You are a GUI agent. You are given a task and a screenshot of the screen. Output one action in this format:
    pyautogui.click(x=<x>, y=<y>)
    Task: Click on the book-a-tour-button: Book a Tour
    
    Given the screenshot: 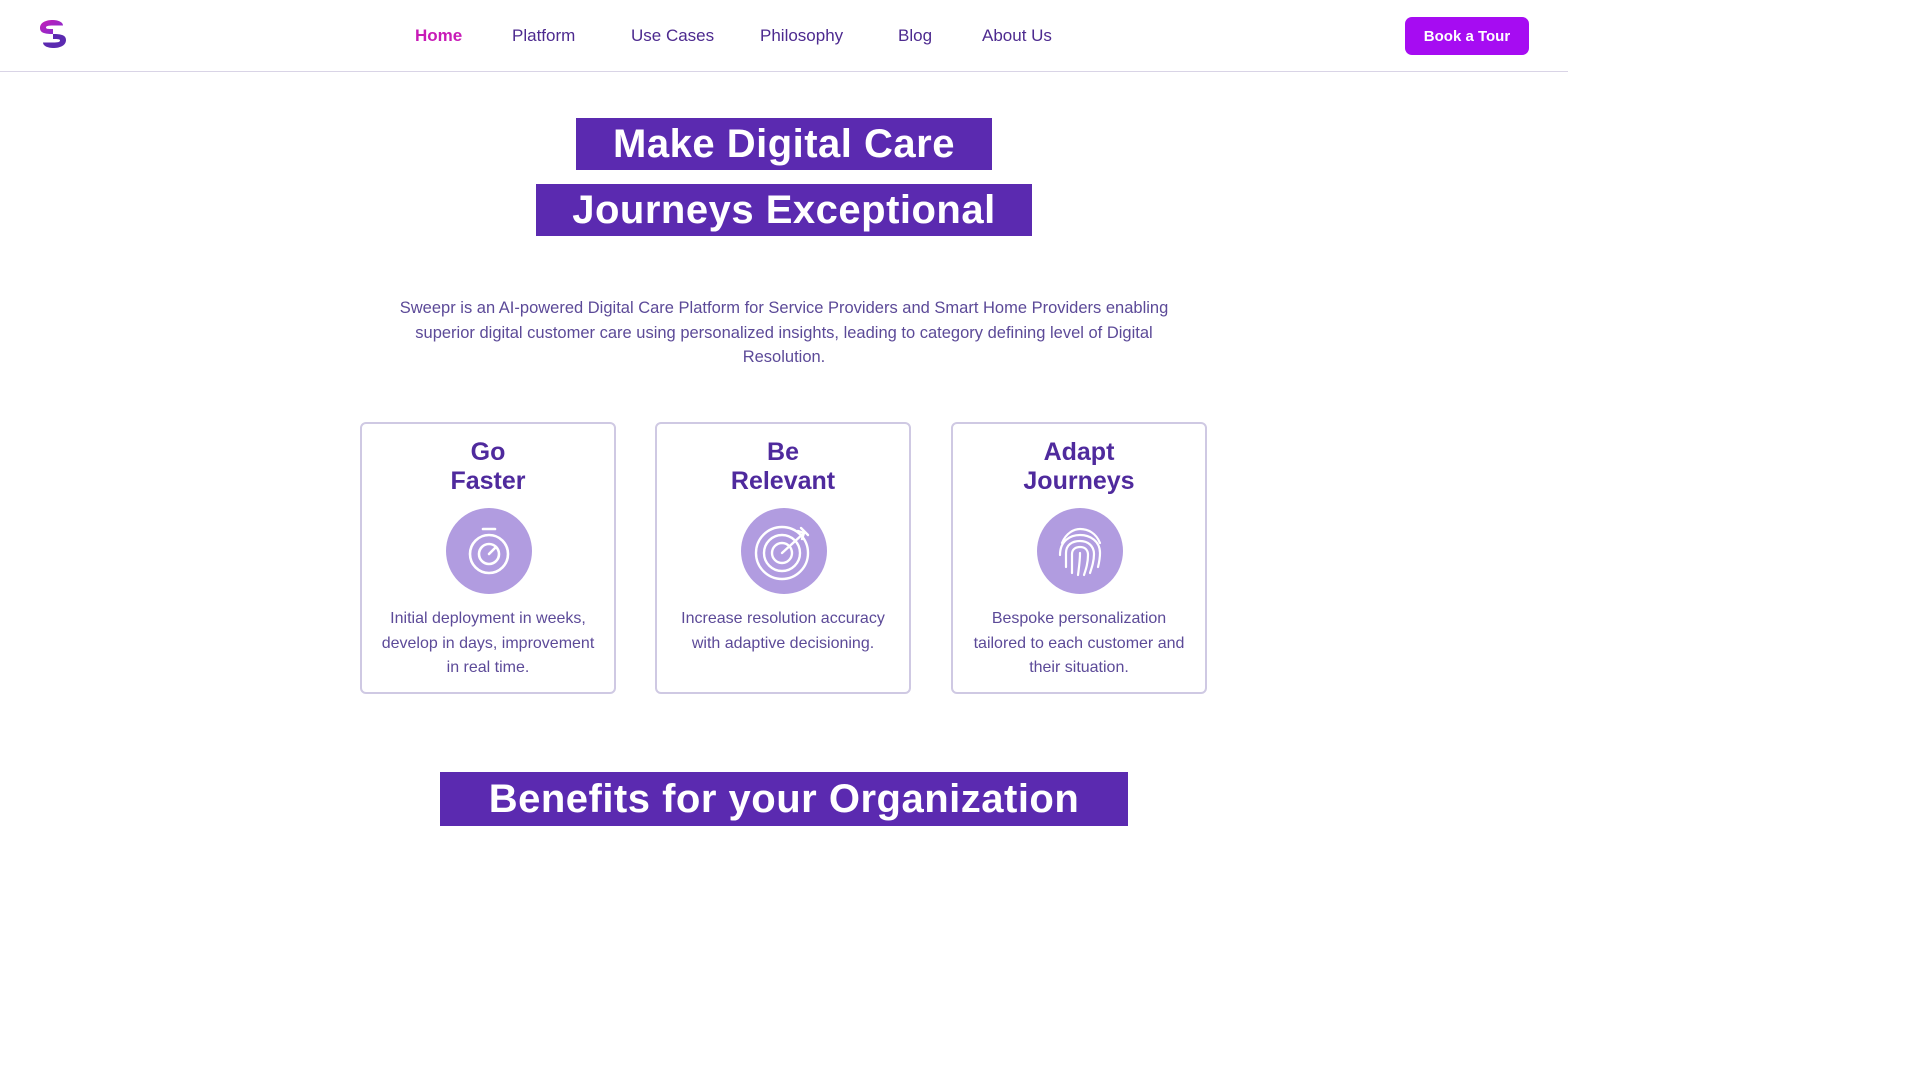 What is the action you would take?
    pyautogui.click(x=1467, y=36)
    